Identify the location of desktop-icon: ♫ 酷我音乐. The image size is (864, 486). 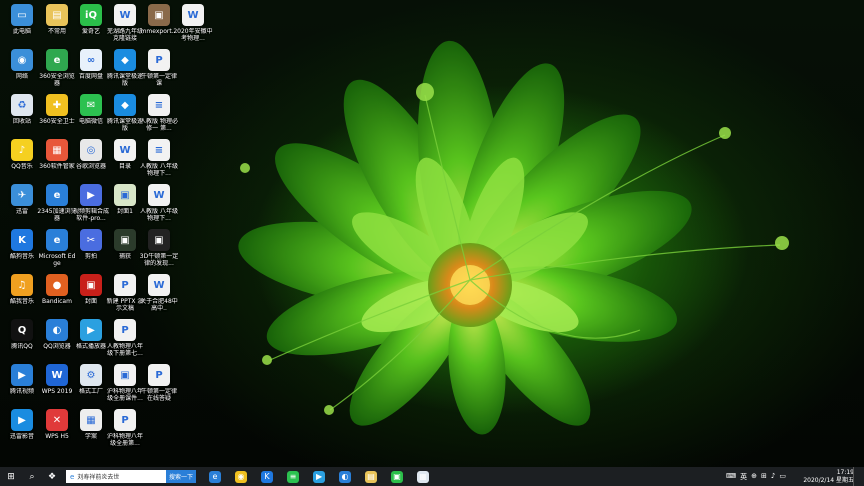
(22, 296).